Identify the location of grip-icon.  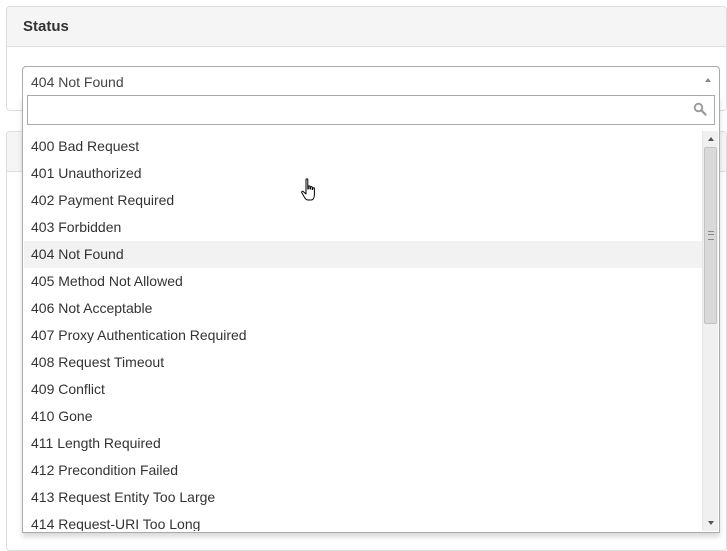
(711, 235).